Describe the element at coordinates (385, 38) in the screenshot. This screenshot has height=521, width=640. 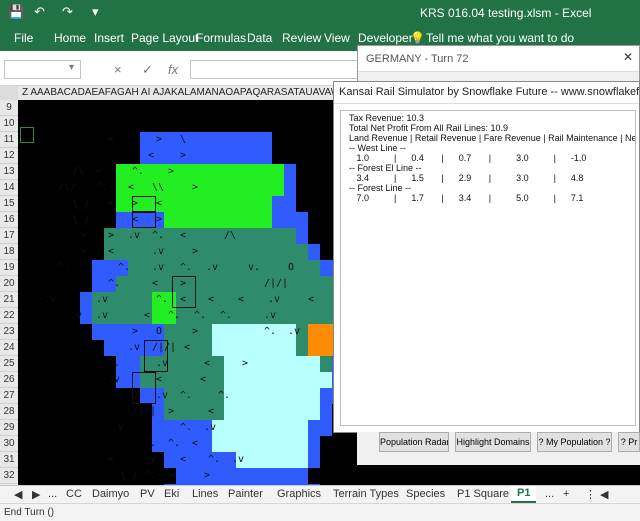
I see `tab-developer: Developer` at that location.